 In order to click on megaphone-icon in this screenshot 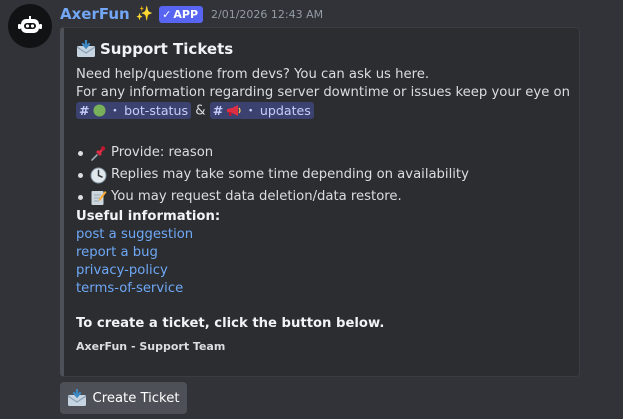, I will do `click(234, 110)`.